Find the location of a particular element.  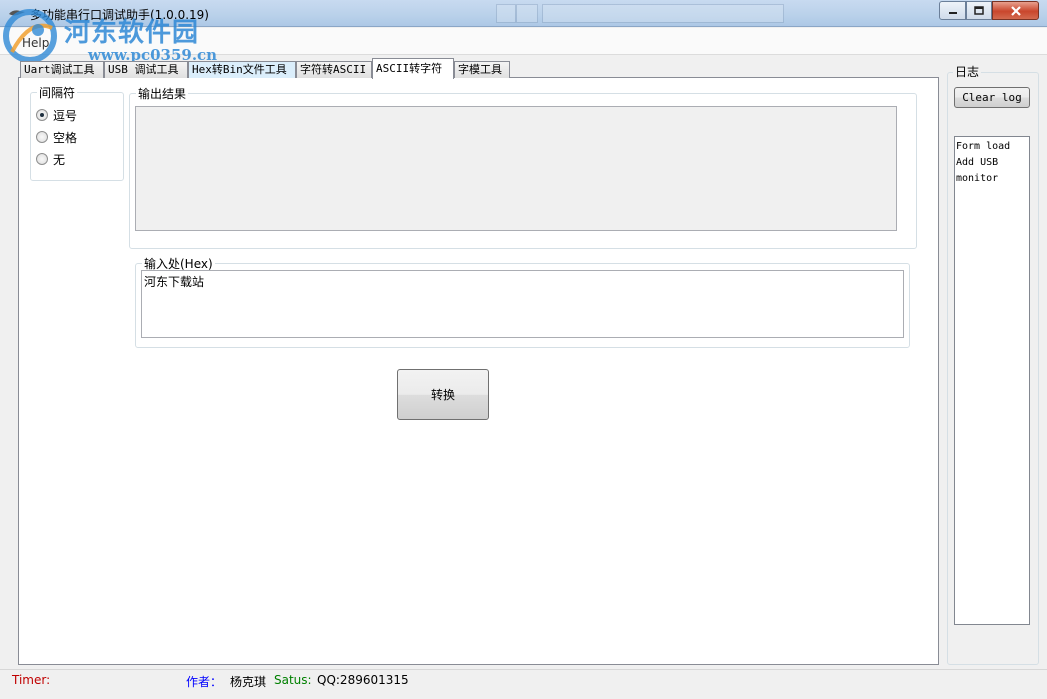

watermark-name: 河东软件园 is located at coordinates (132, 33).